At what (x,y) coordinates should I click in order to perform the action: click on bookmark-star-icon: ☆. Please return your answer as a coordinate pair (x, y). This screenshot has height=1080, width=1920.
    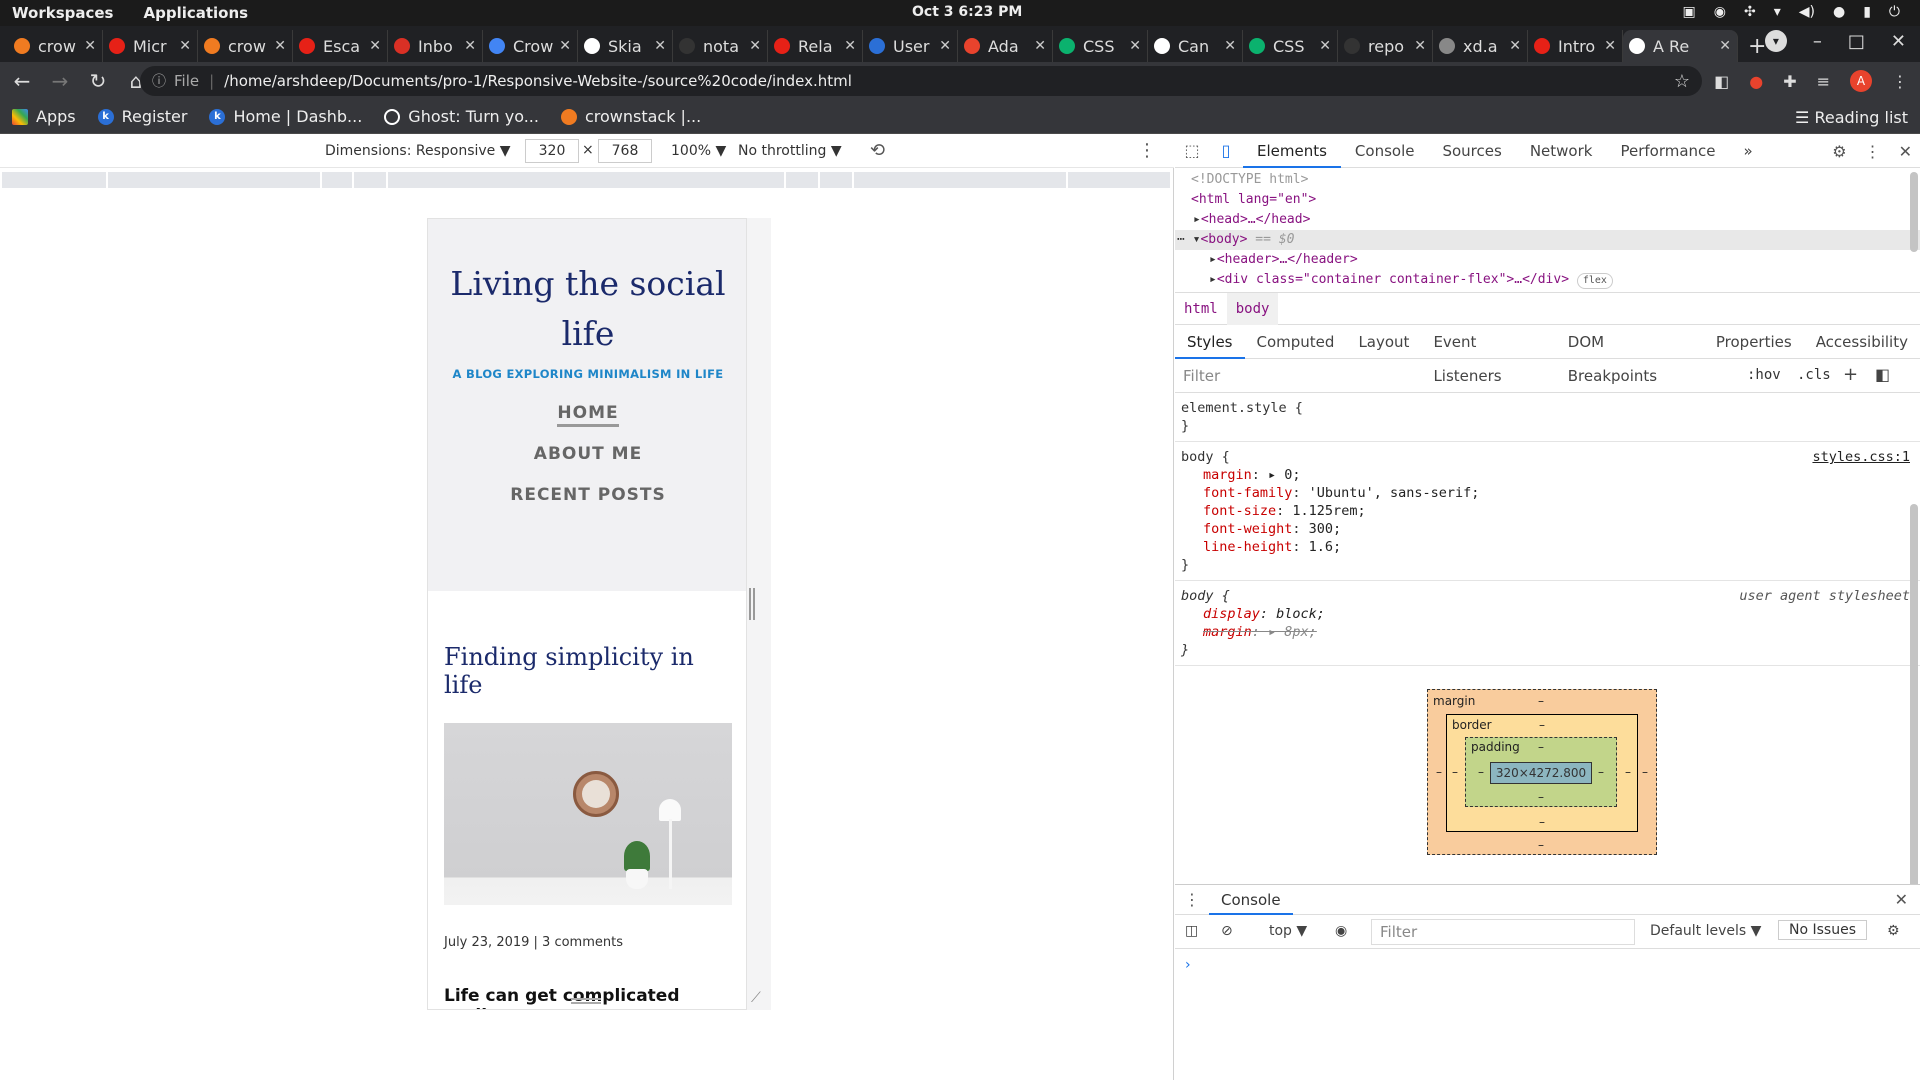
    Looking at the image, I should click on (1682, 81).